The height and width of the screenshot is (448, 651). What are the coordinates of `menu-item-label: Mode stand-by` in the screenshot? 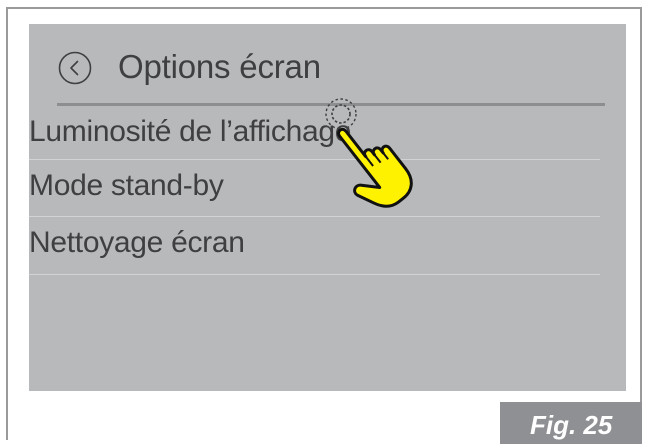 It's located at (126, 185).